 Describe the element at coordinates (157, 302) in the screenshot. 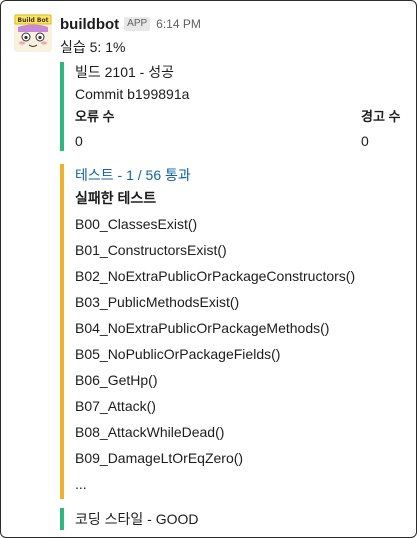

I see `test-item: B03_PublicMethodsExist()` at that location.